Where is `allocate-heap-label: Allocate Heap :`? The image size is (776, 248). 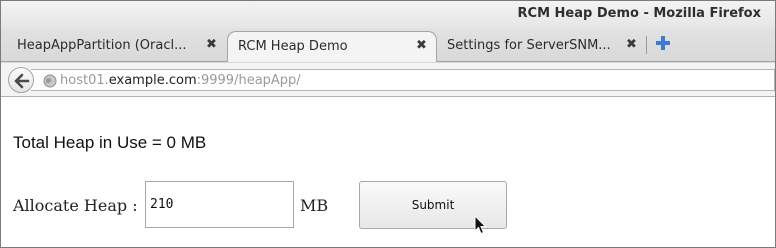
allocate-heap-label: Allocate Heap : is located at coordinates (75, 205).